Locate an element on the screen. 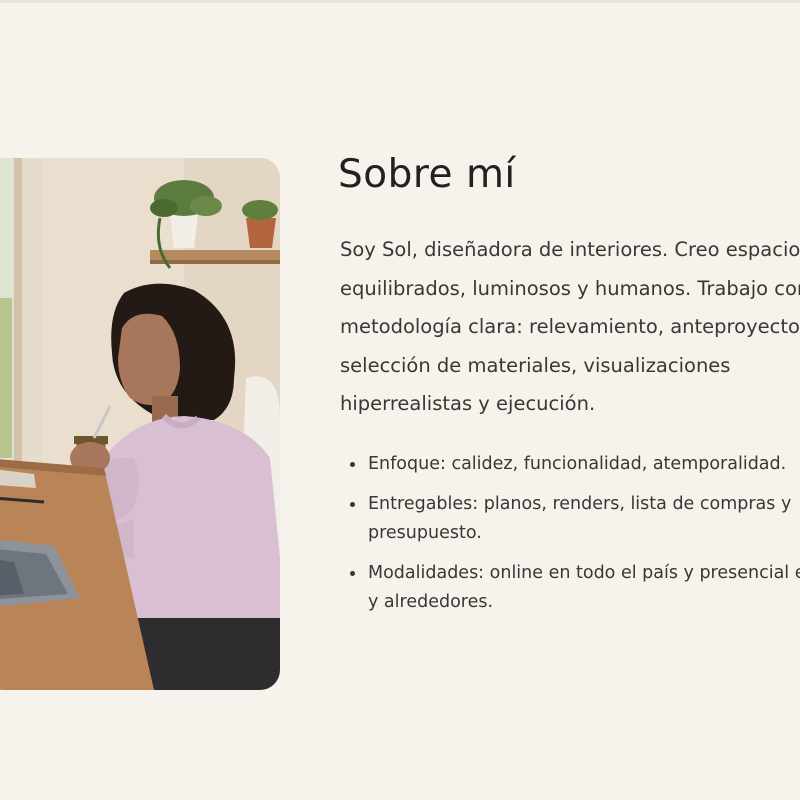 This screenshot has height=800, width=800. top-divider is located at coordinates (400, 1).